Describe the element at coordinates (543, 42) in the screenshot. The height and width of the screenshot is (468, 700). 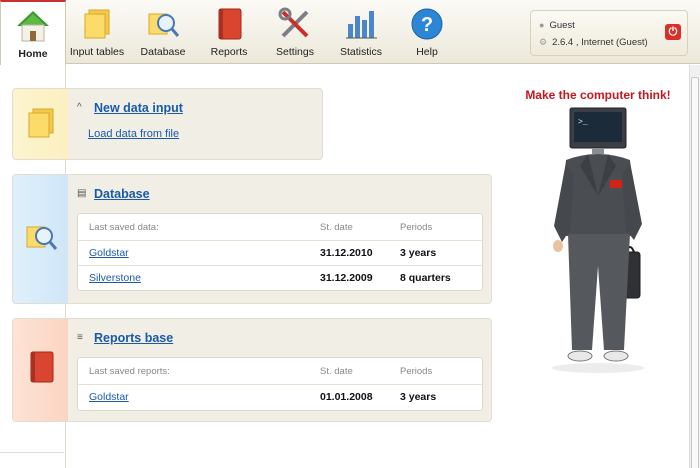
I see `gear-icon: ⚙` at that location.